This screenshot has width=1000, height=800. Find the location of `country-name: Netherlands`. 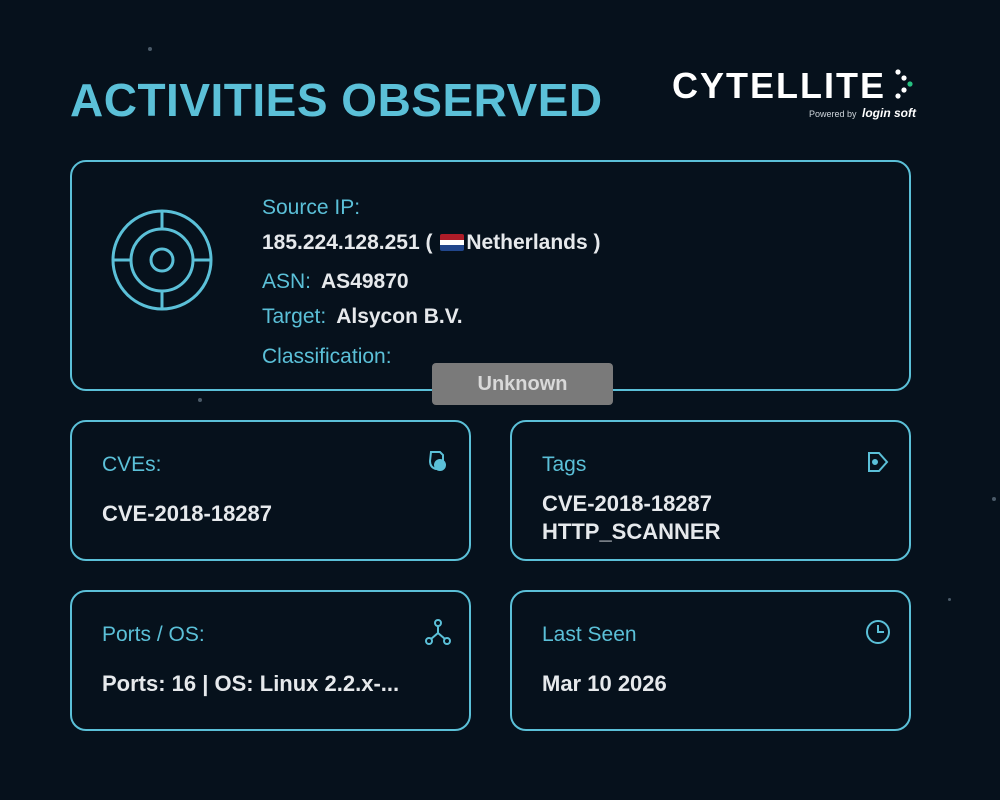

country-name: Netherlands is located at coordinates (527, 242).